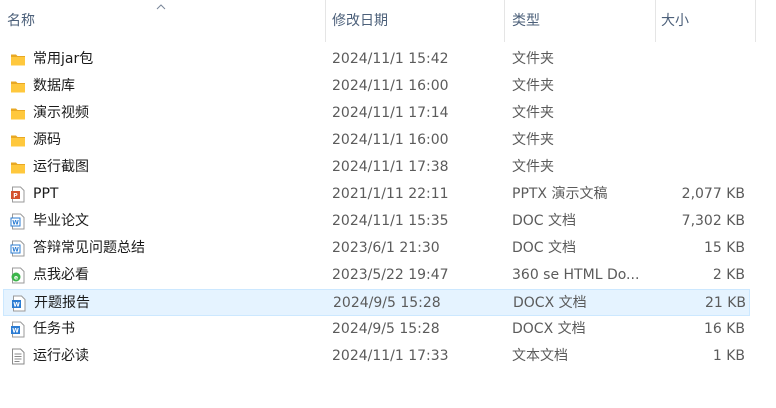  I want to click on column-header-size: 大小, so click(705, 21).